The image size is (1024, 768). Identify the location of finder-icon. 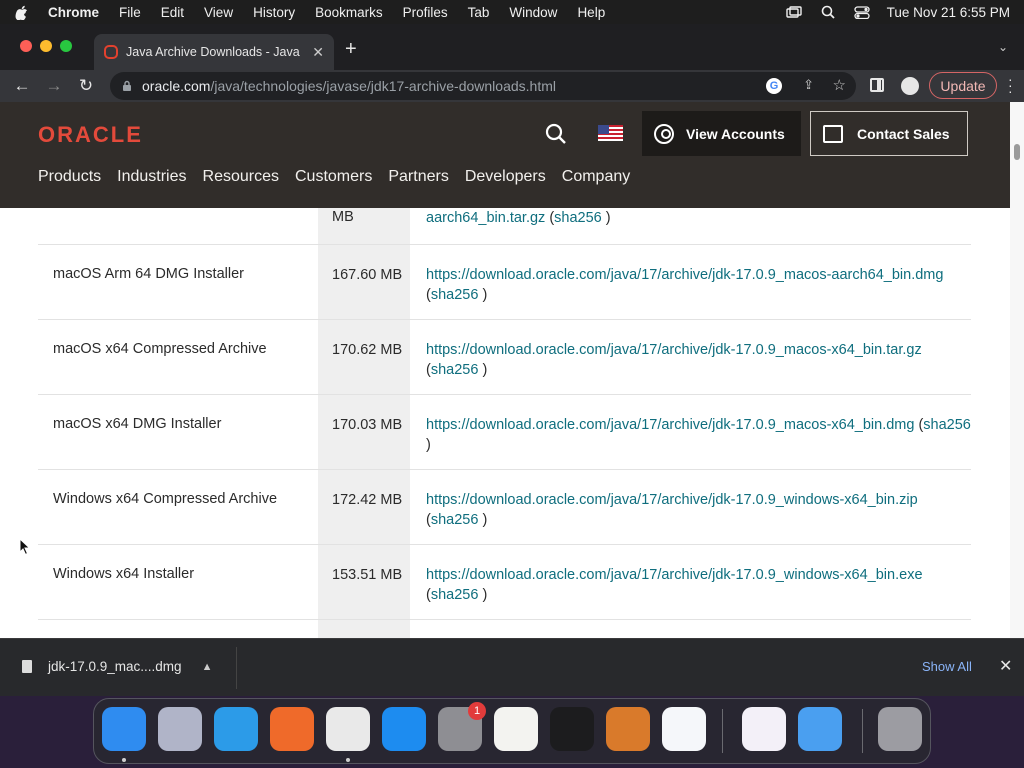
(124, 729).